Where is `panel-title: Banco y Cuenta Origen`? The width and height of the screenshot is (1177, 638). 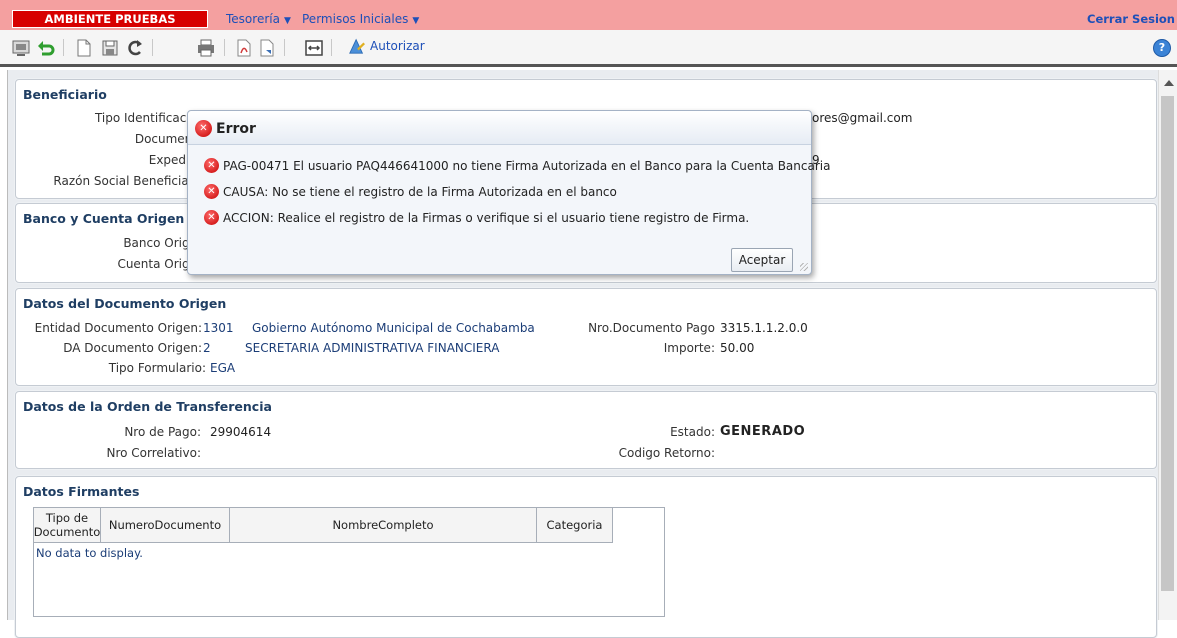
panel-title: Banco y Cuenta Origen is located at coordinates (104, 218).